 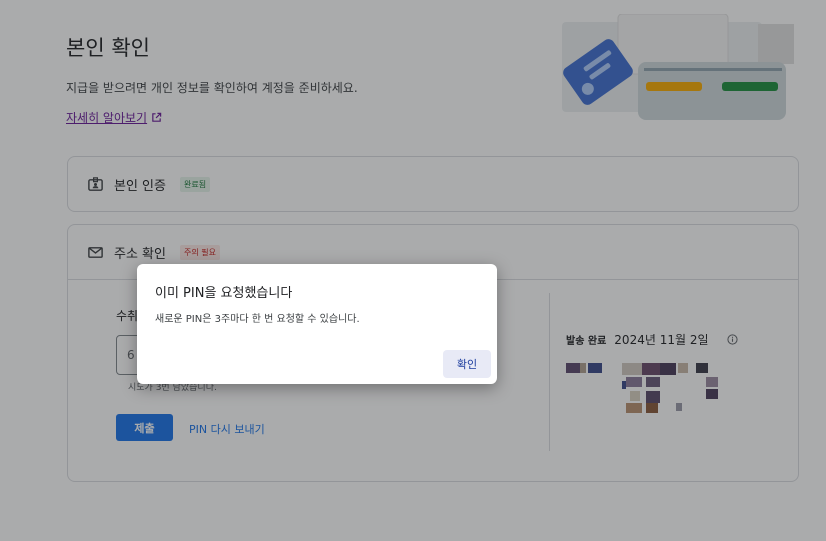 I want to click on dialog-title: 이미 PIN을 요청했습니다, so click(x=224, y=293).